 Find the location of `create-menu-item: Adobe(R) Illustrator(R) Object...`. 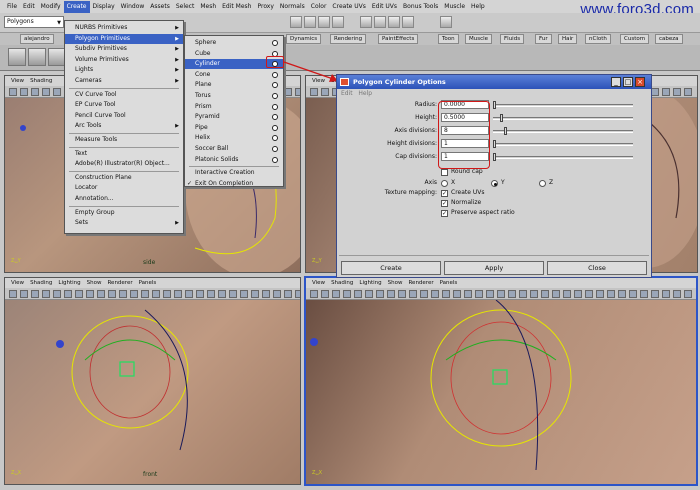

create-menu-item: Adobe(R) Illustrator(R) Object... is located at coordinates (124, 164).